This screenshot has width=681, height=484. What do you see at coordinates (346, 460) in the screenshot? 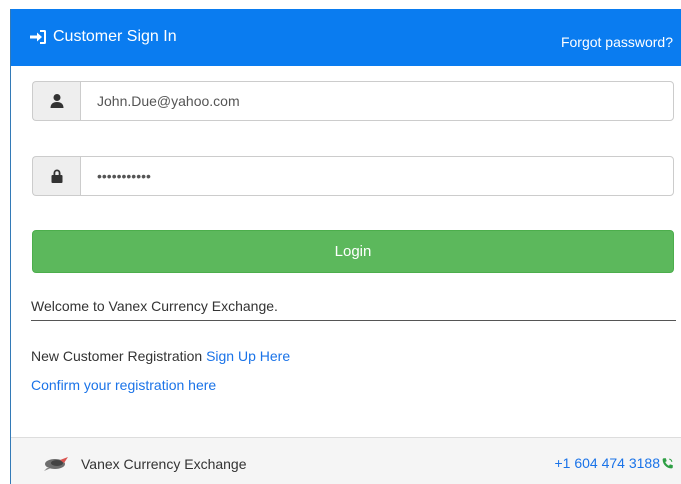
I see `panel-footer: Vanex Currency Exchange +1 604 474 3188` at bounding box center [346, 460].